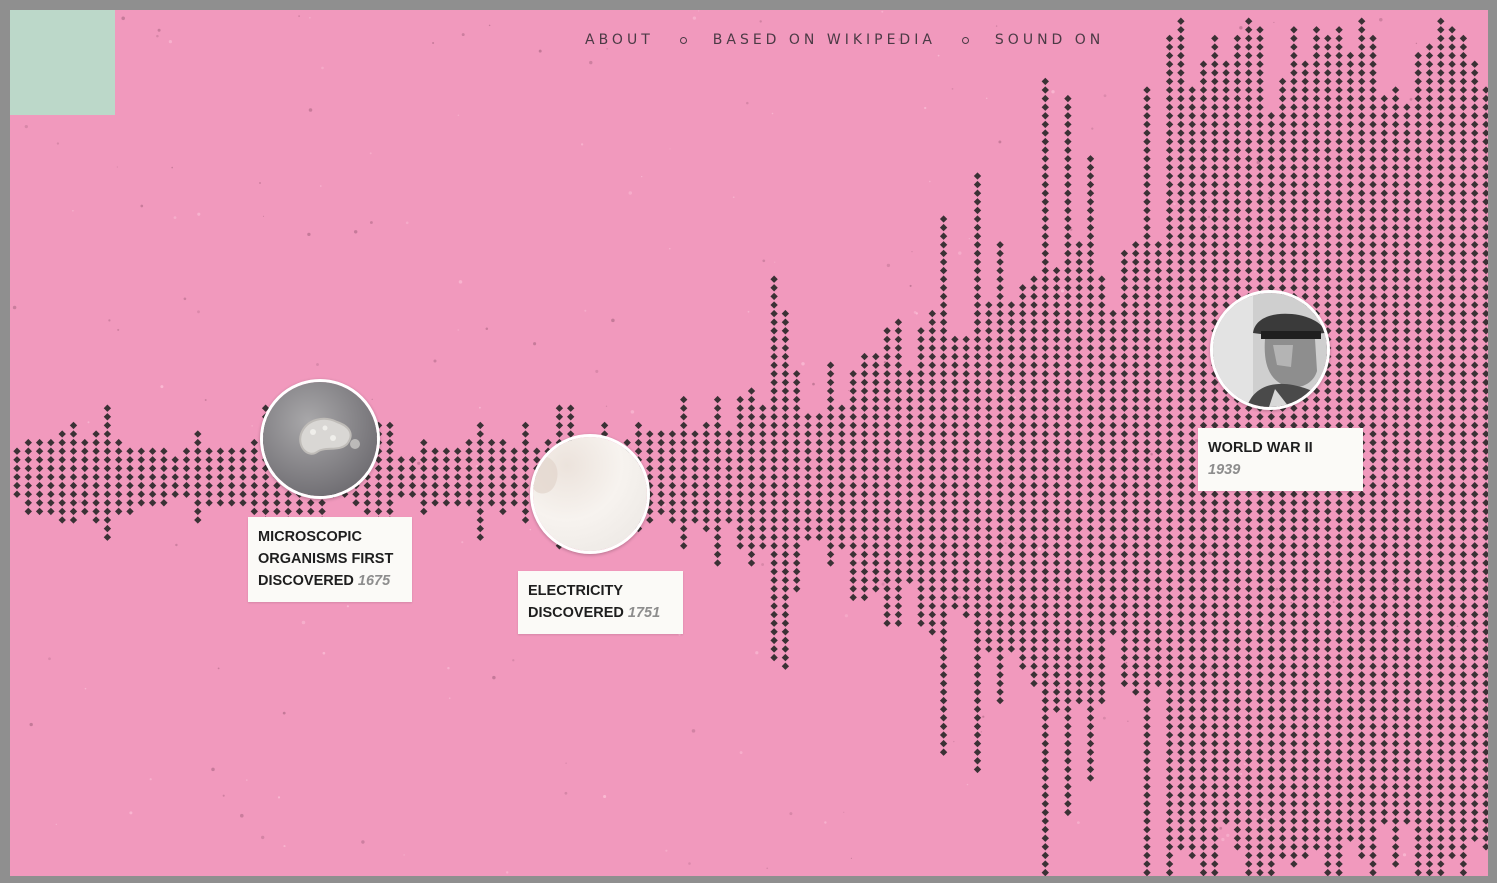 The height and width of the screenshot is (883, 1497). I want to click on event-title: ORGANISMS FIRST, so click(326, 559).